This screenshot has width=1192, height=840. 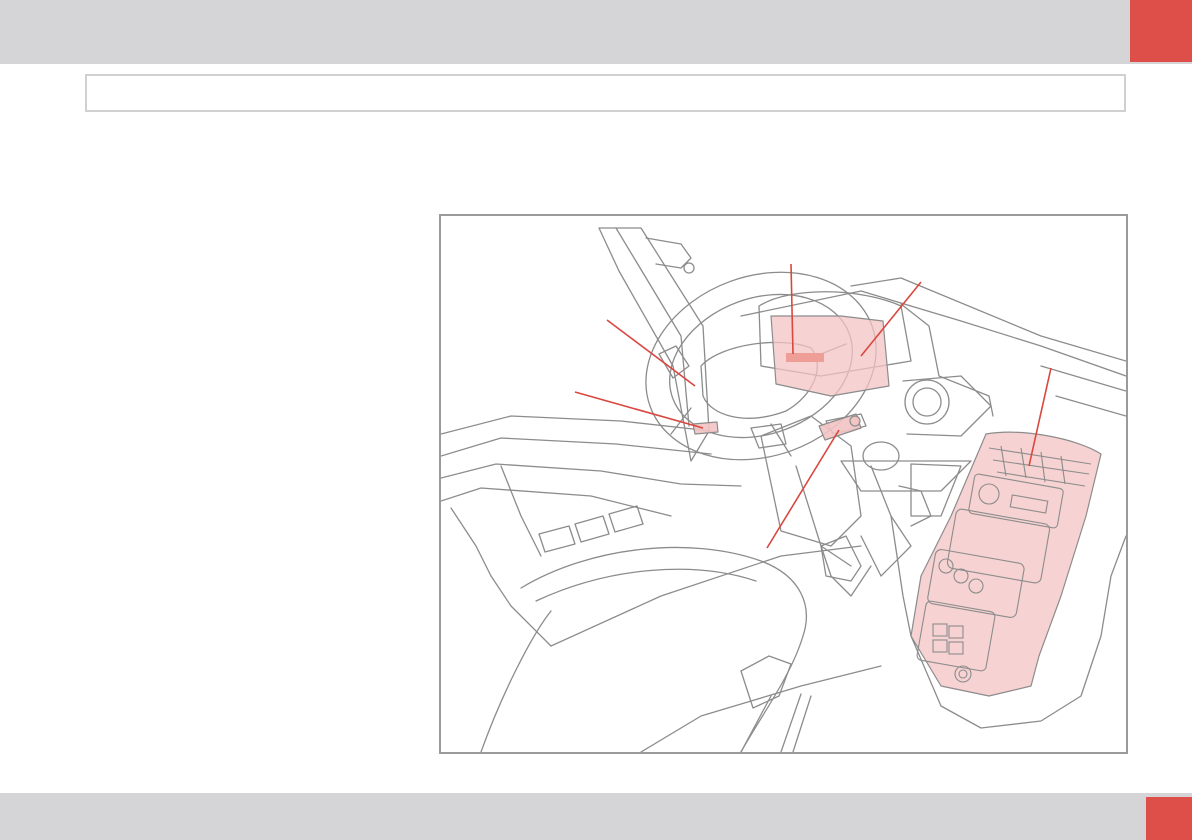 What do you see at coordinates (605, 93) in the screenshot?
I see `section-heading-box` at bounding box center [605, 93].